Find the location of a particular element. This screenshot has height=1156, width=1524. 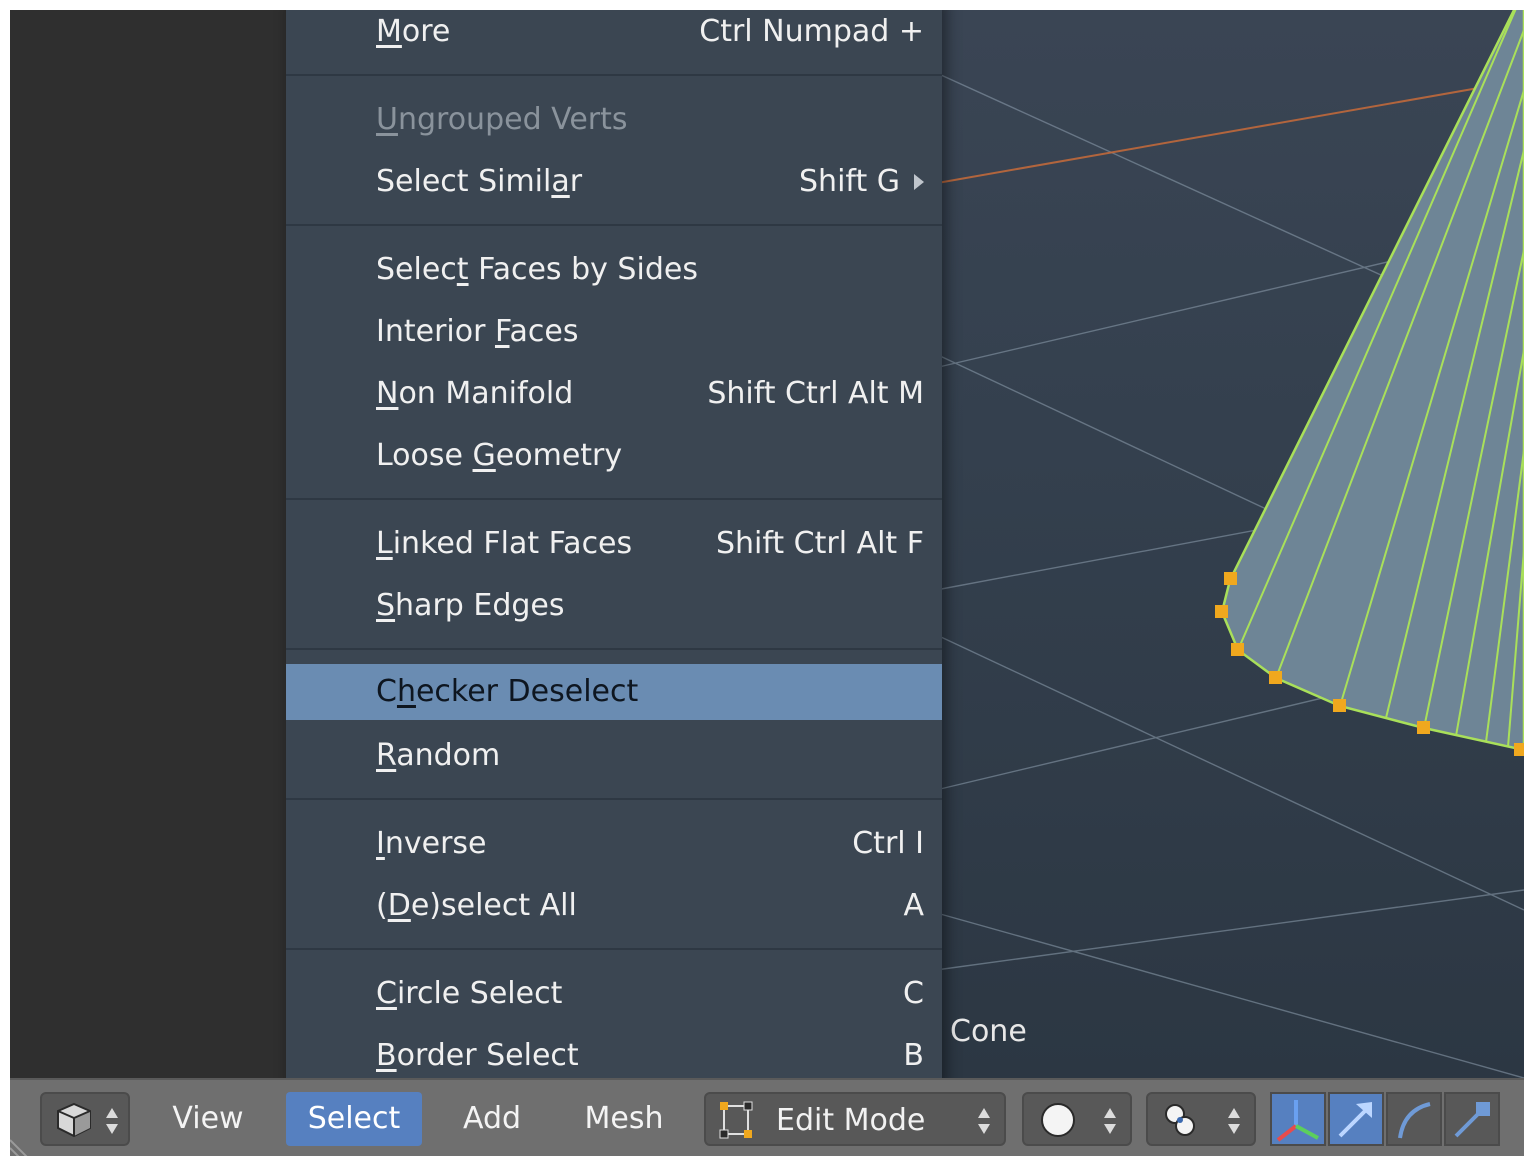

translate-arrow-icon is located at coordinates (1355, 1120).